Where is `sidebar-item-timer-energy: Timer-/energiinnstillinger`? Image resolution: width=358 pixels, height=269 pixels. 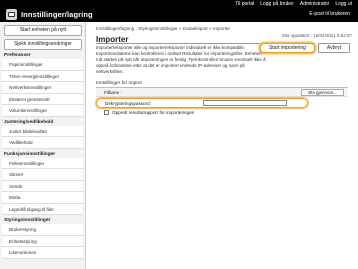
sidebar-item-timer-energy: Timer-/energiinnstillinger is located at coordinates (42, 76).